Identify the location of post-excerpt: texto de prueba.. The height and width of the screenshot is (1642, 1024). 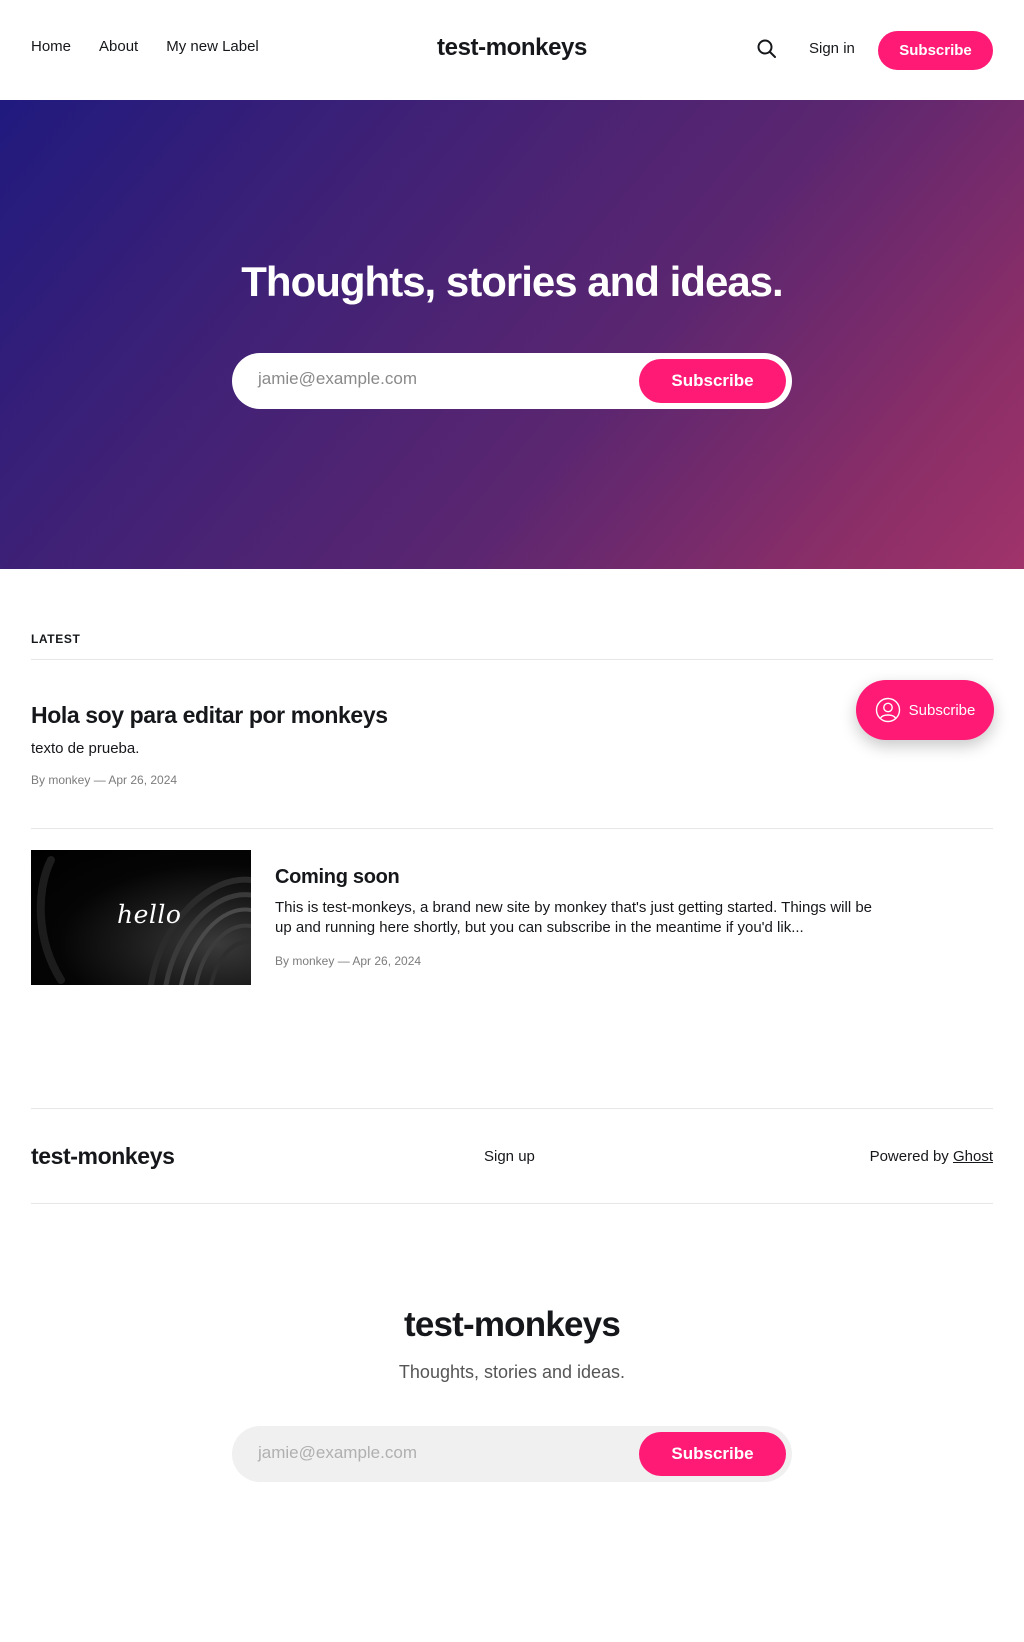
(85, 748).